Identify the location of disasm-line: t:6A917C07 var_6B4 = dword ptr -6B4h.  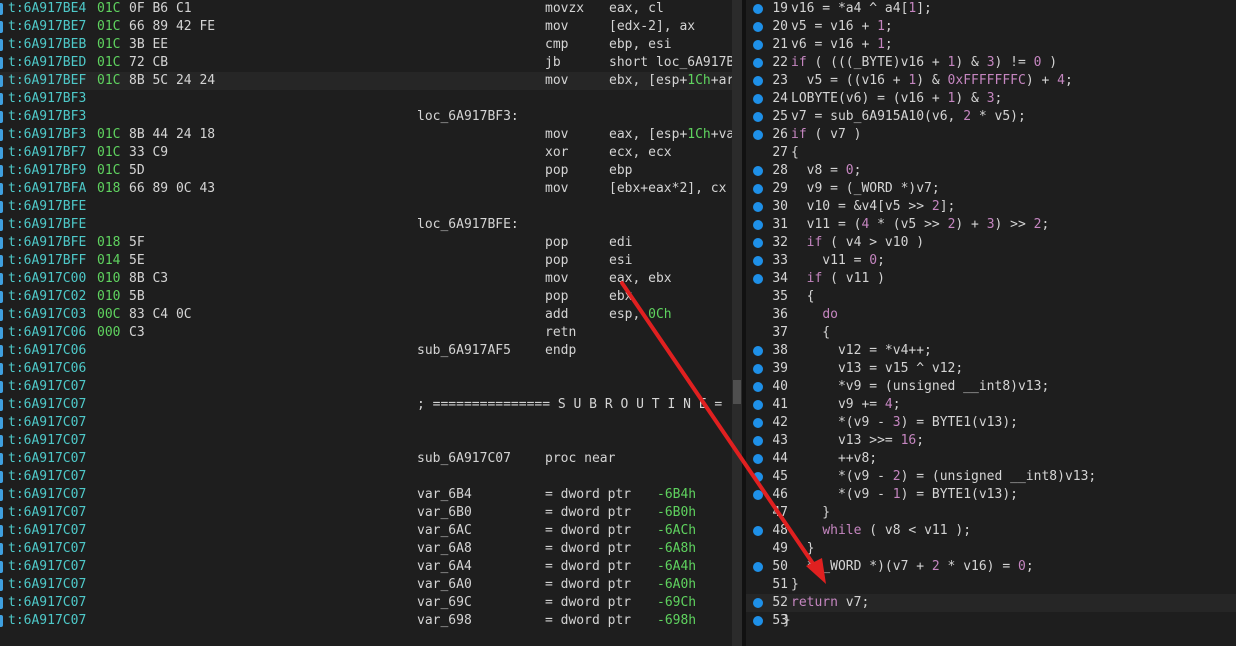
(366, 495).